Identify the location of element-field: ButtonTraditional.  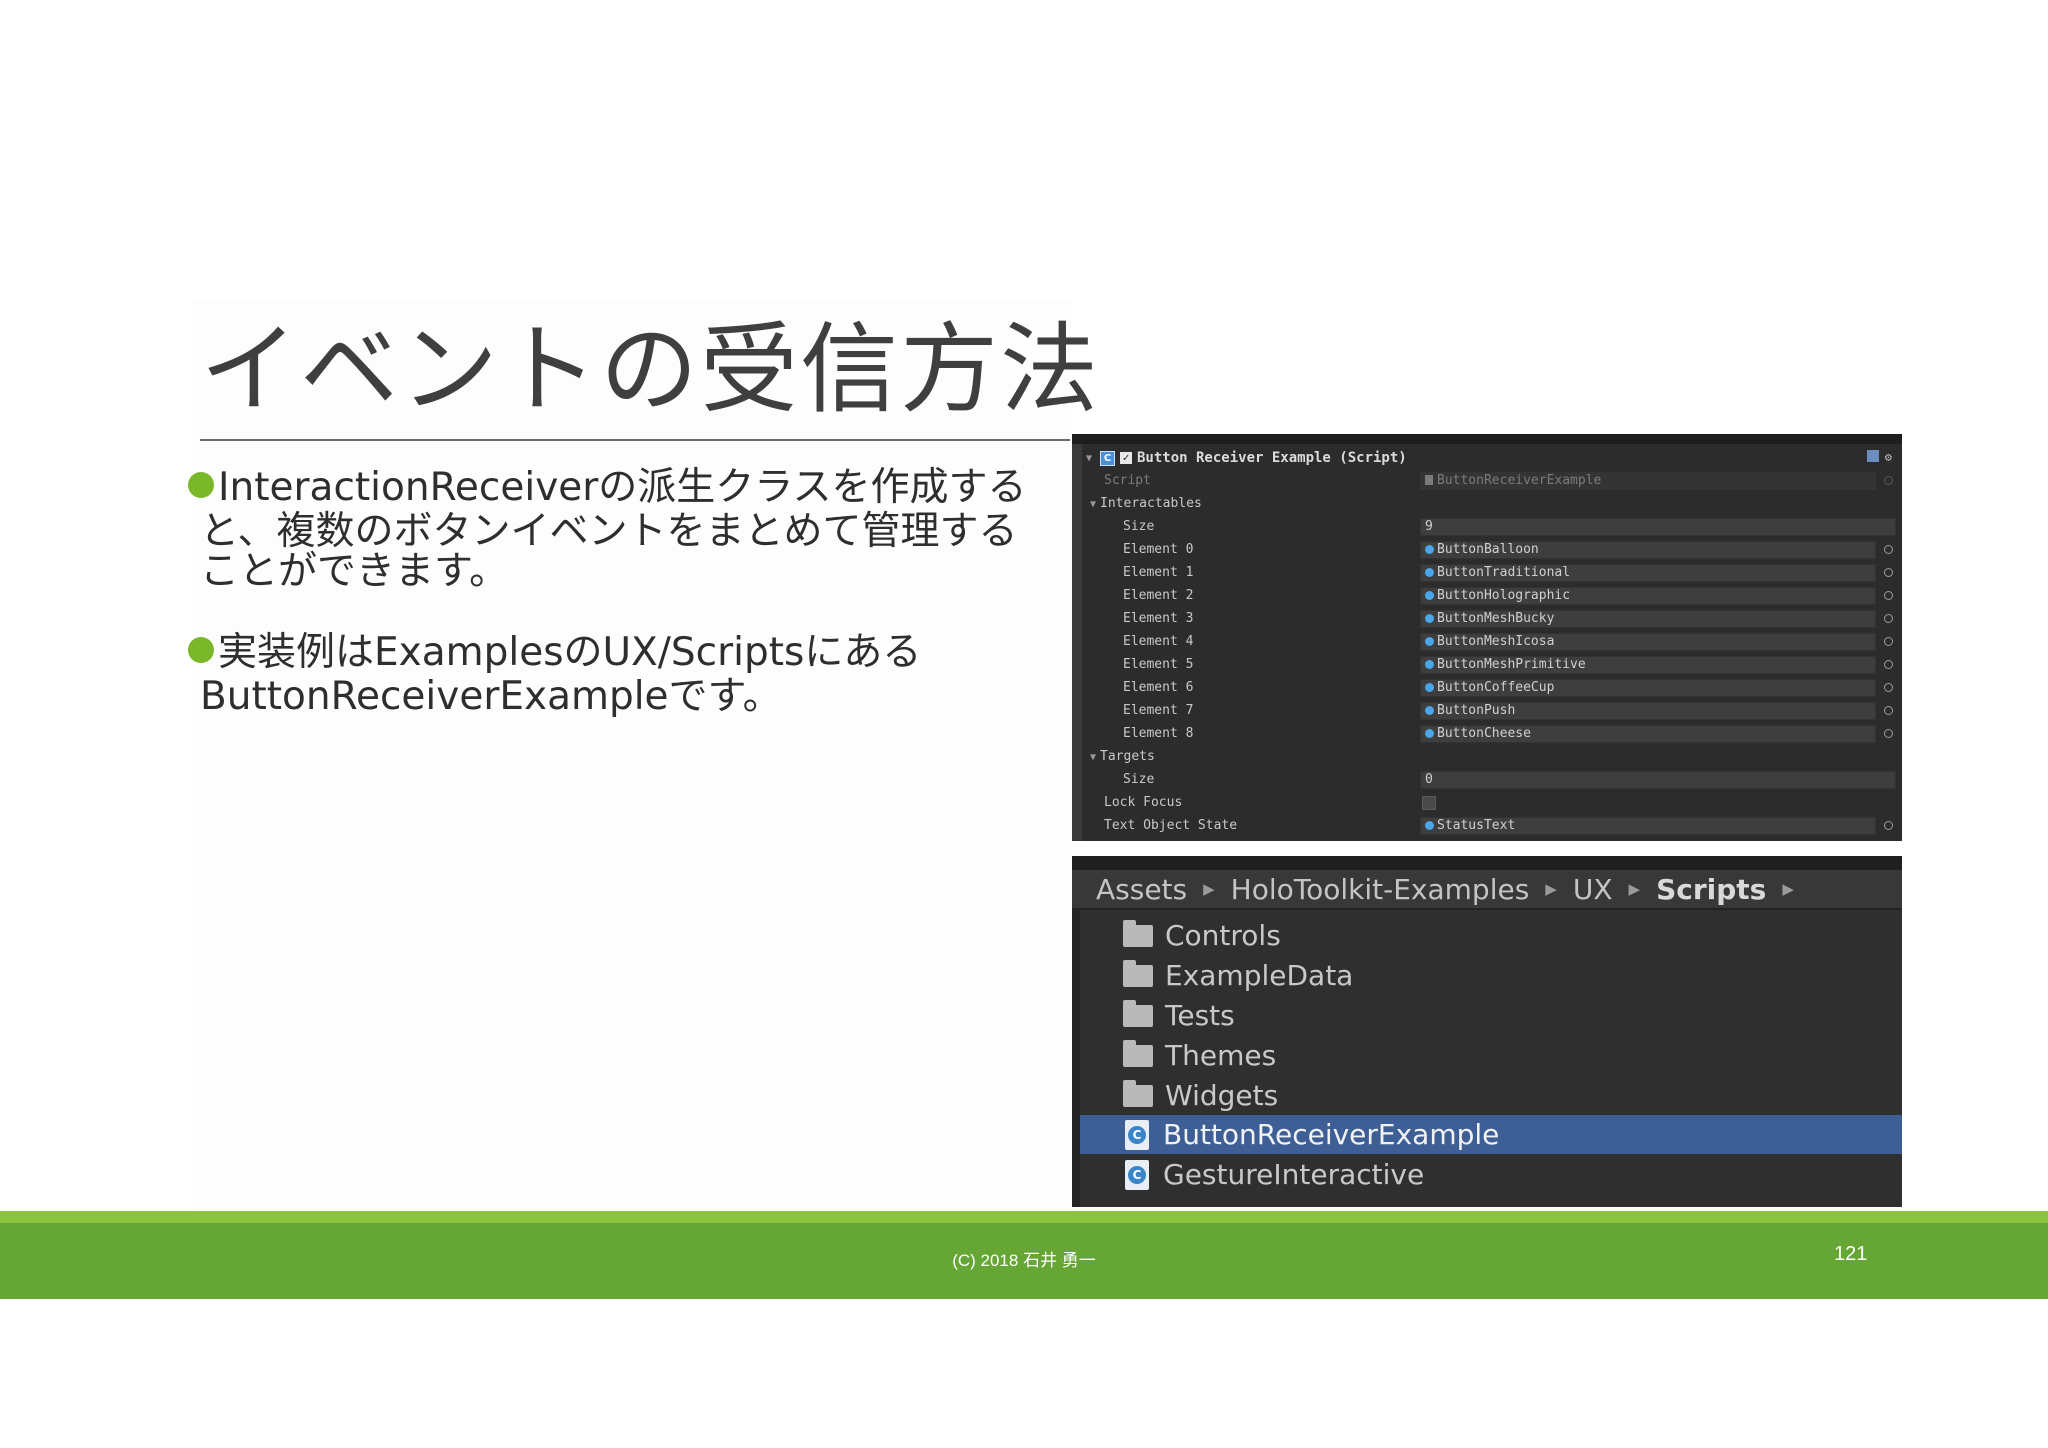
(1648, 573).